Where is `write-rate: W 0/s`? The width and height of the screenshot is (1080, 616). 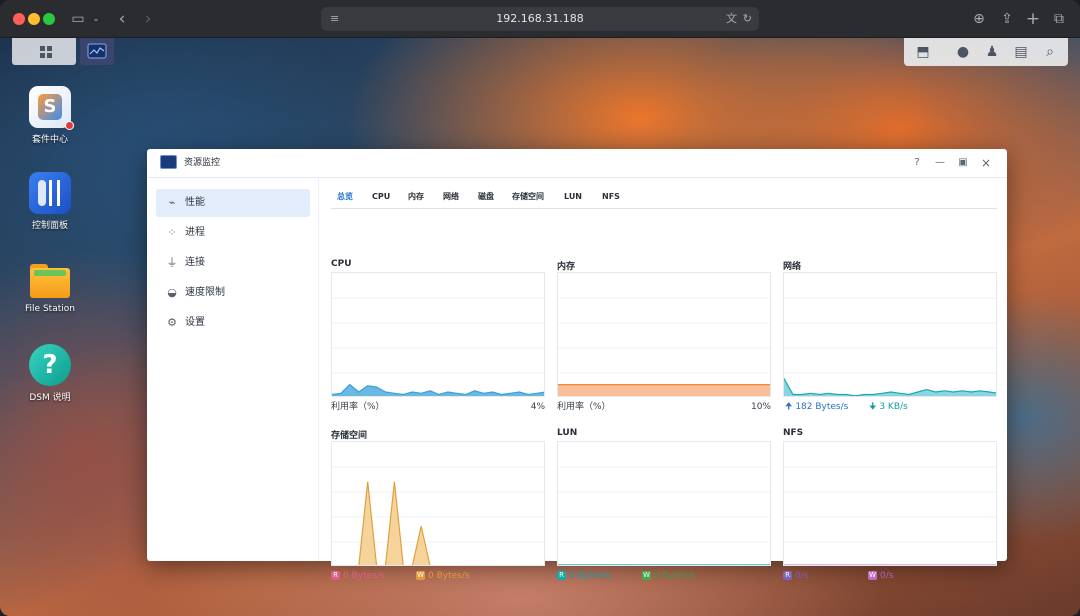 write-rate: W 0/s is located at coordinates (880, 576).